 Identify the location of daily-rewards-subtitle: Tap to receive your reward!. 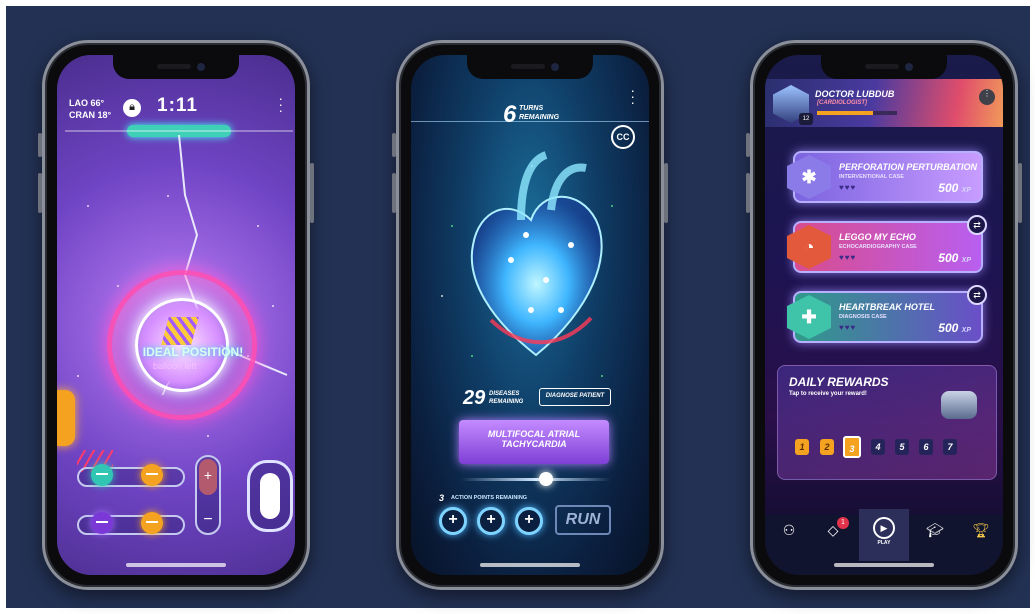
(828, 394).